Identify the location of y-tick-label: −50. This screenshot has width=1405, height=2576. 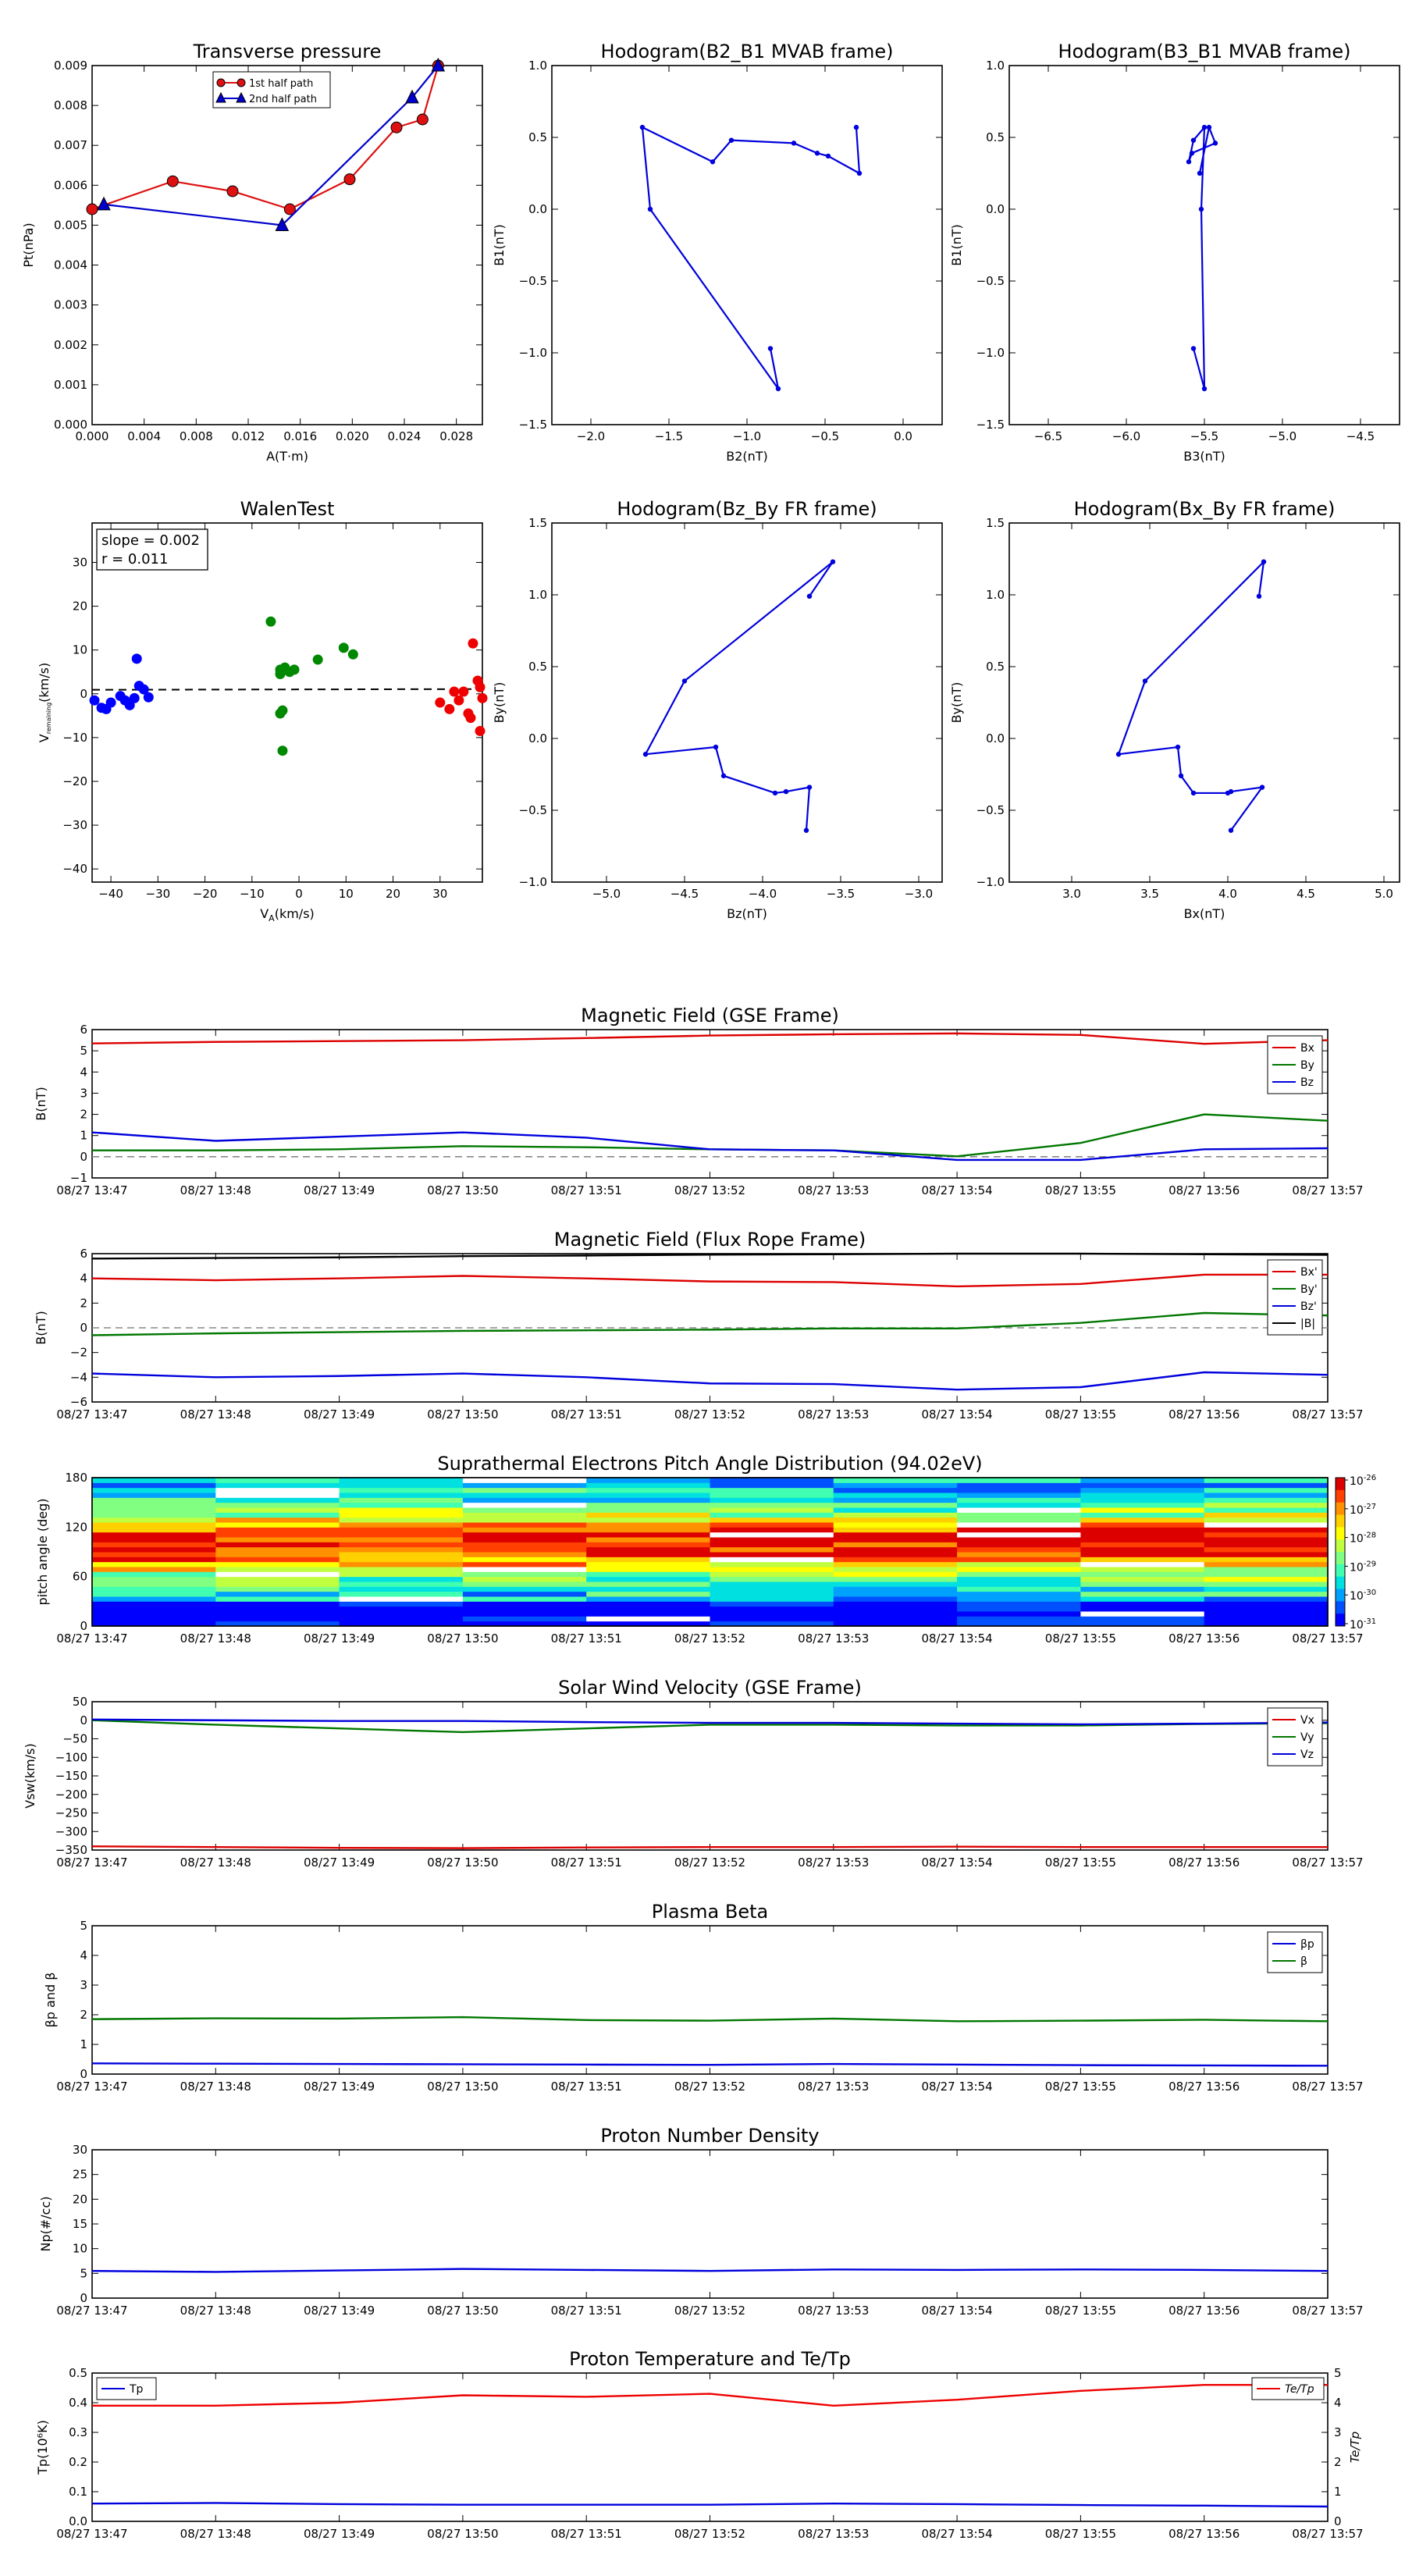
(74, 1739).